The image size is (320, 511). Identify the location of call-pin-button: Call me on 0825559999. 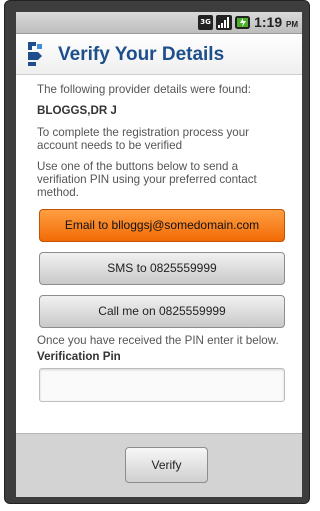
(162, 311).